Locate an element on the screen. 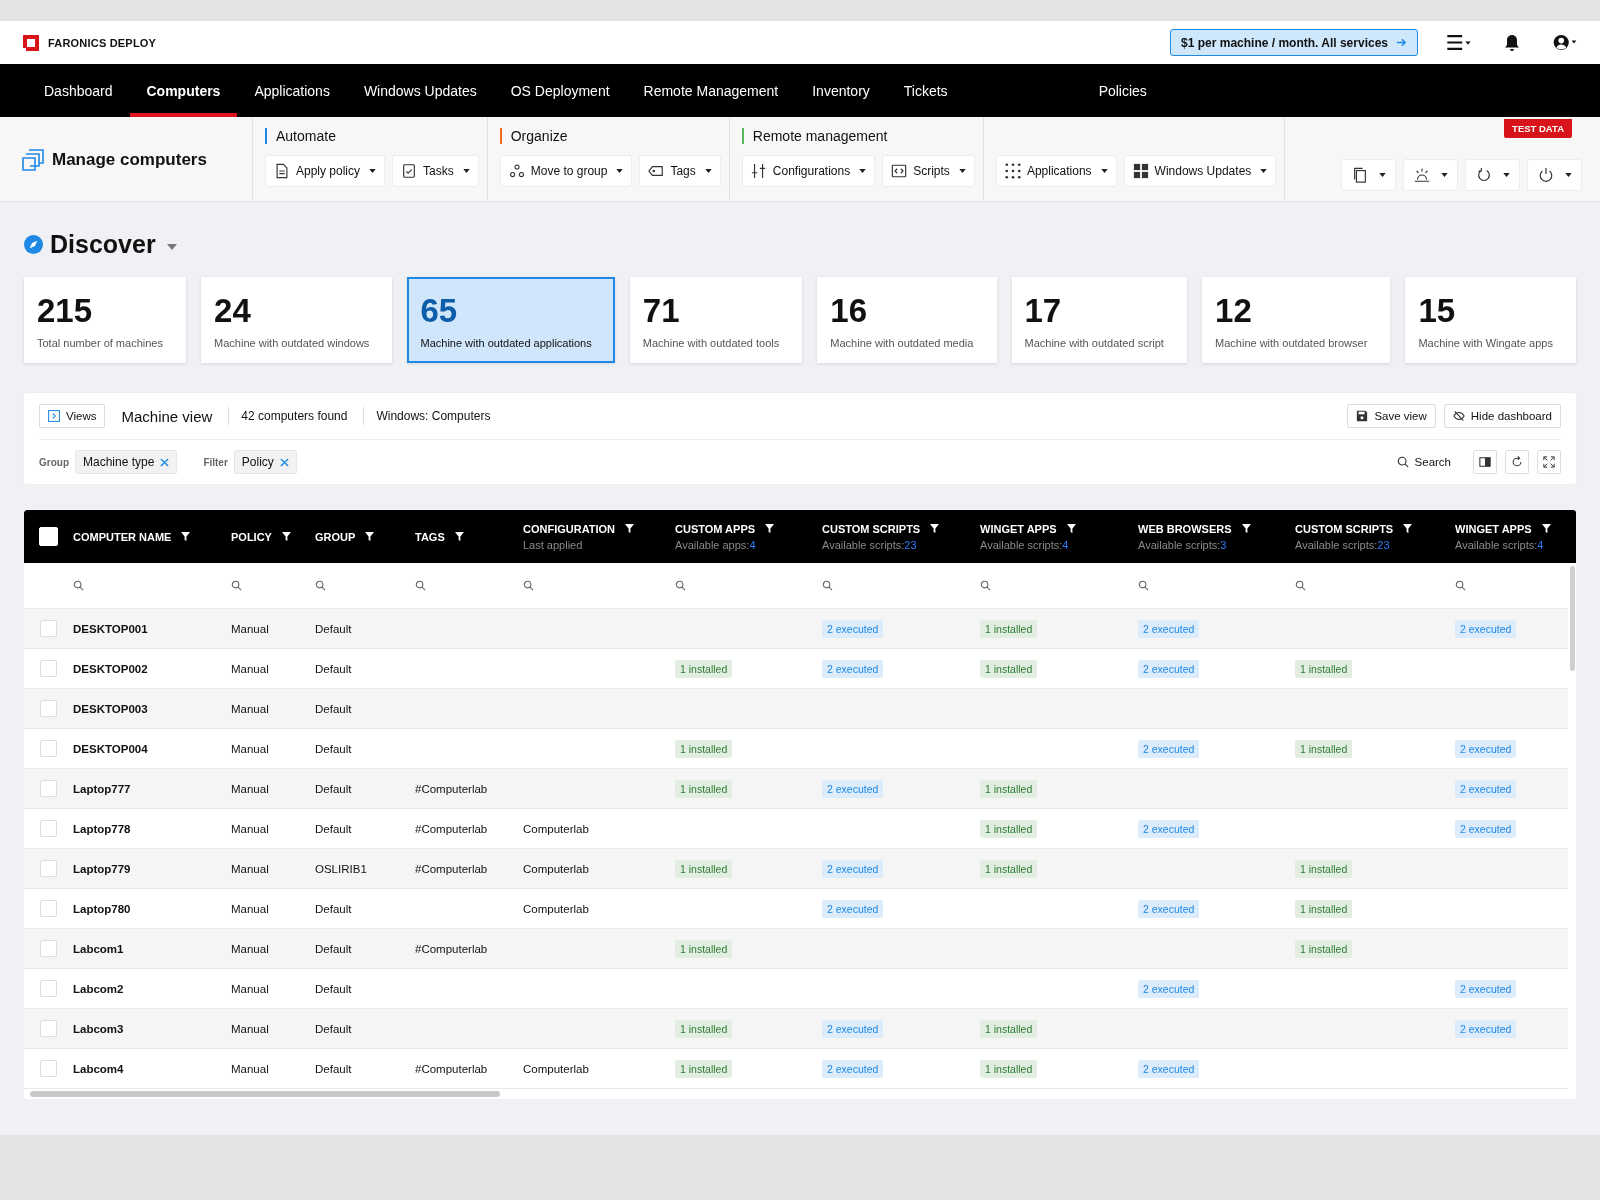 This screenshot has height=1200, width=1600. toolbar-button: Windows Updates is located at coordinates (1200, 171).